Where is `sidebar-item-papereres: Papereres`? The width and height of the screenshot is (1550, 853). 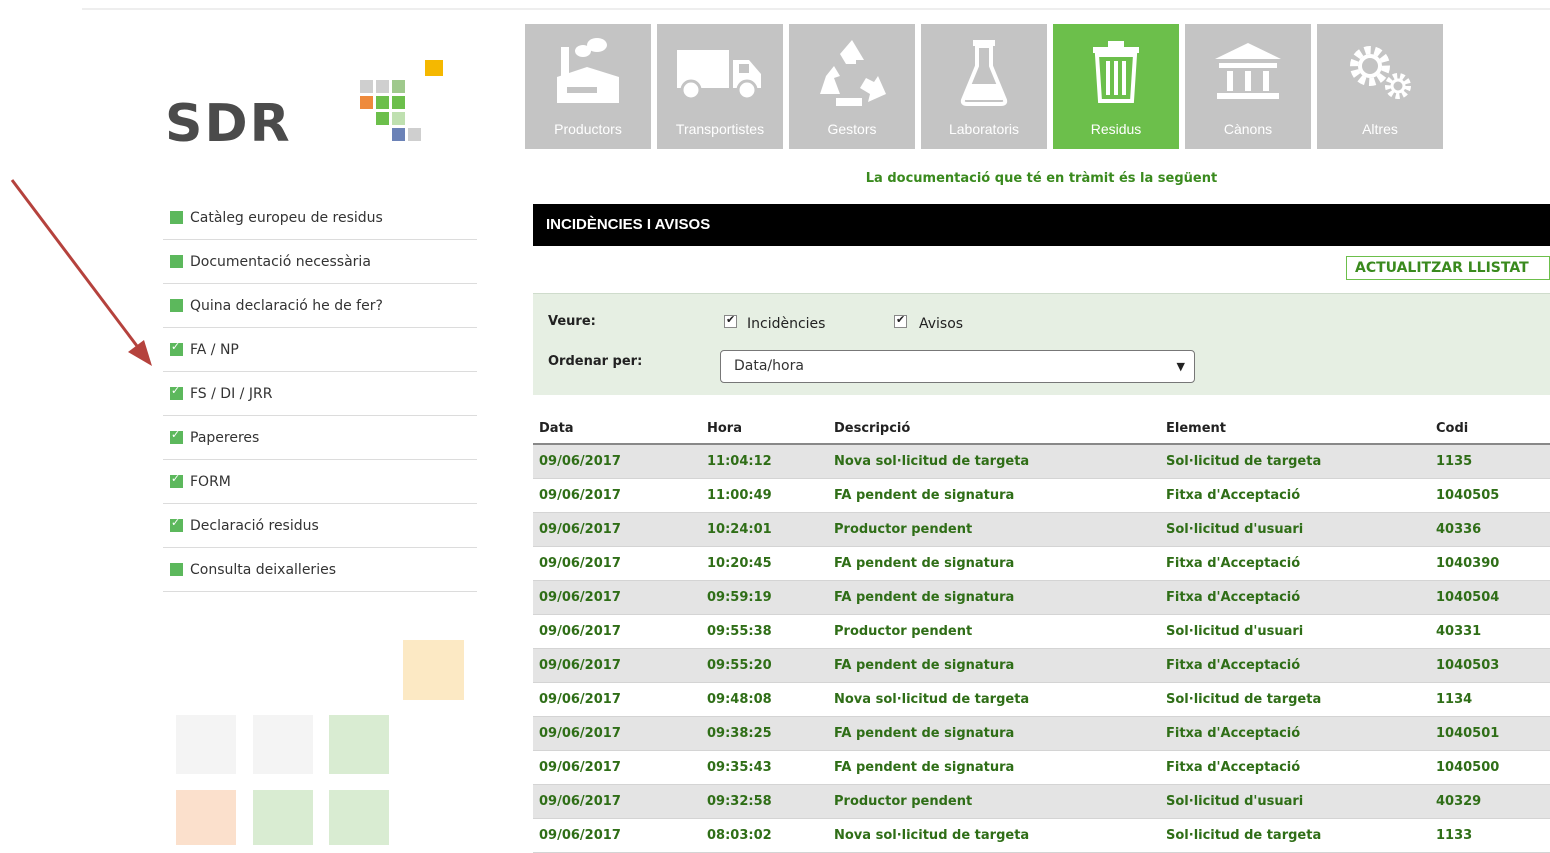
sidebar-item-papereres: Papereres is located at coordinates (320, 438).